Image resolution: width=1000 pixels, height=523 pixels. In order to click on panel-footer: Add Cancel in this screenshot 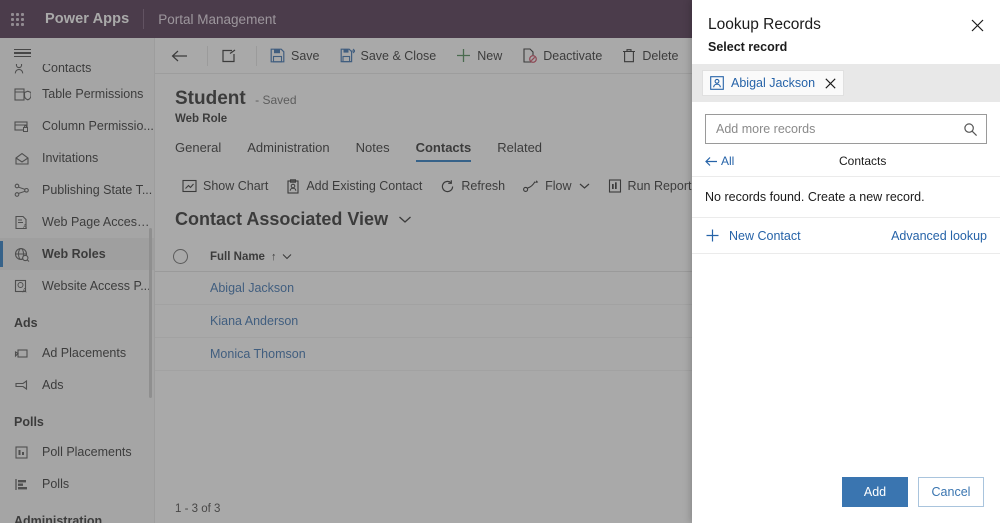, I will do `click(846, 493)`.